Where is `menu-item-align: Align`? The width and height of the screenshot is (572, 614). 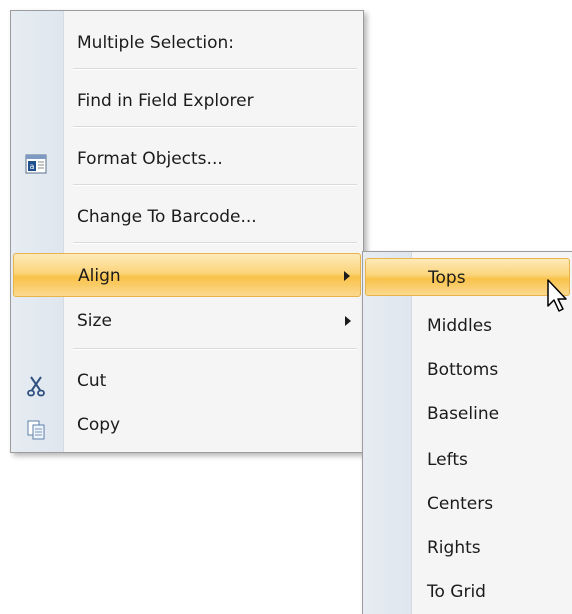
menu-item-align: Align is located at coordinates (187, 275).